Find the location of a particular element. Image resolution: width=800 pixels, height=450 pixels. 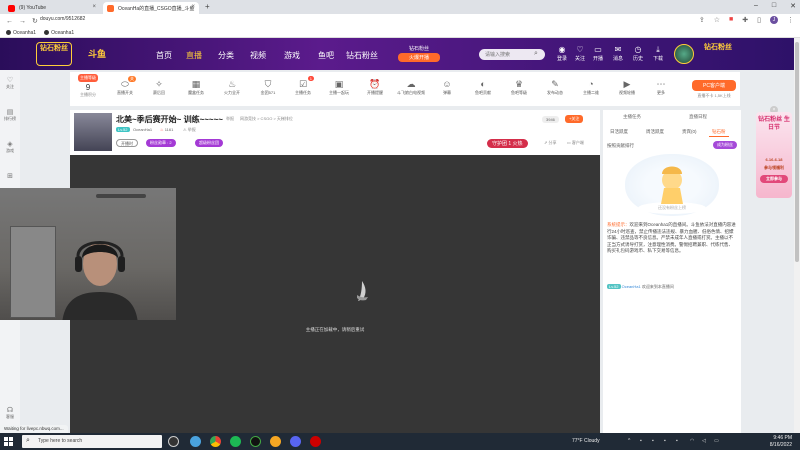

spotify-icon is located at coordinates (235, 441).